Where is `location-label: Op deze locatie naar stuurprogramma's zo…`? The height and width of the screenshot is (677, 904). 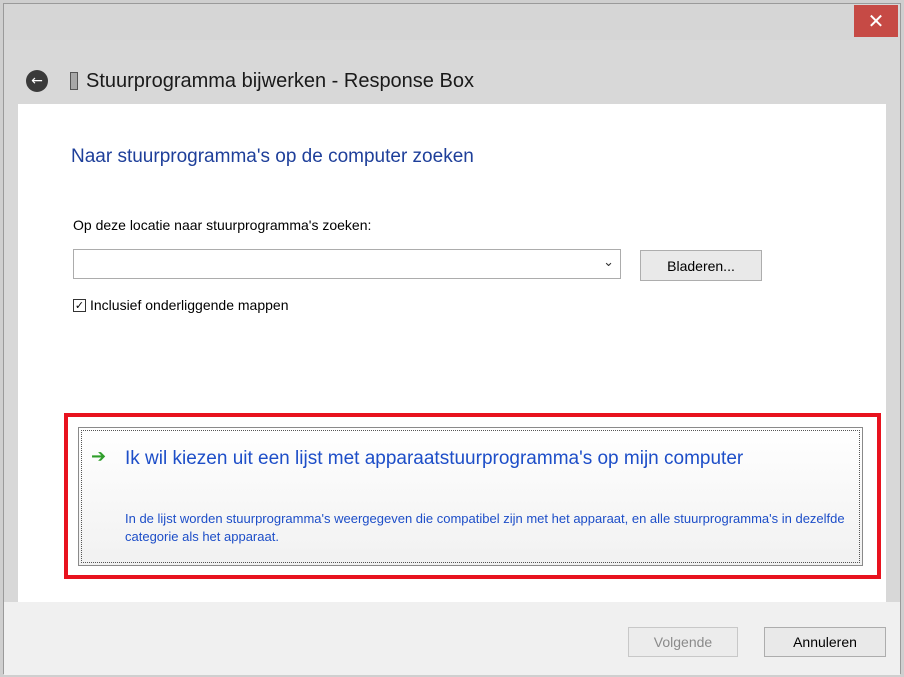 location-label: Op deze locatie naar stuurprogramma's zo… is located at coordinates (222, 225).